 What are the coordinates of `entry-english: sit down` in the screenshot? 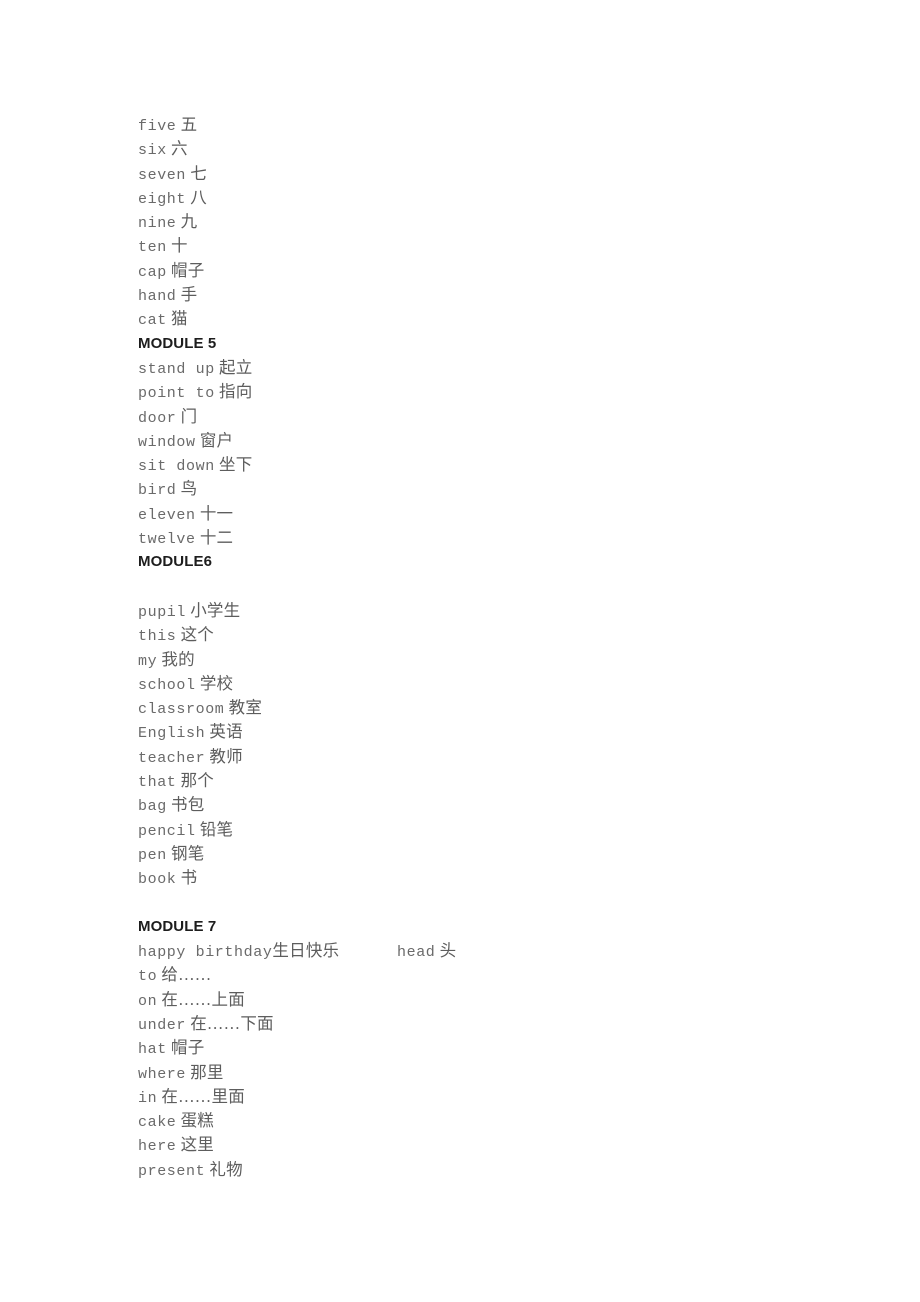 It's located at (176, 467).